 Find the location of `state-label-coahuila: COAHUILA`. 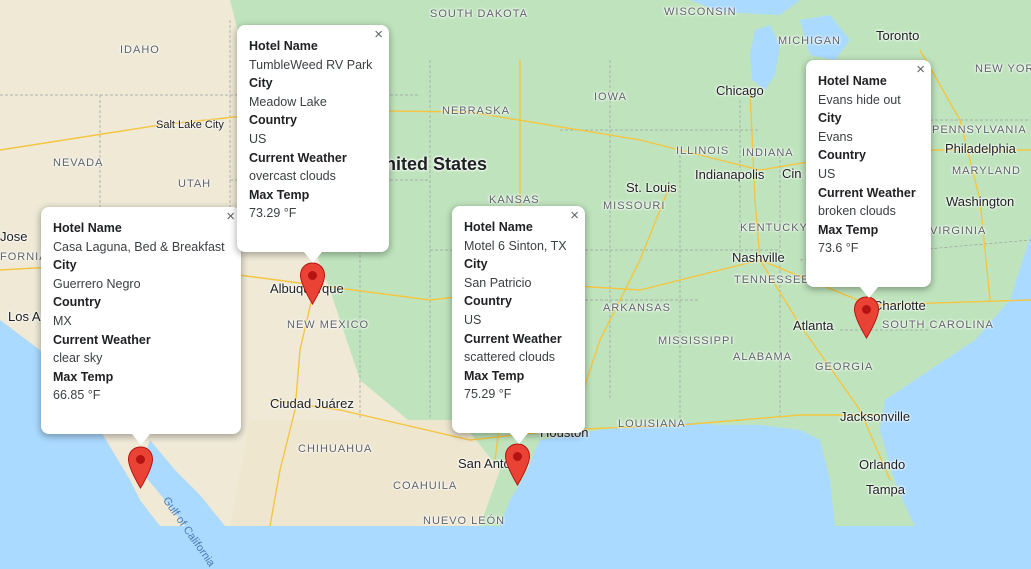

state-label-coahuila: COAHUILA is located at coordinates (425, 486).